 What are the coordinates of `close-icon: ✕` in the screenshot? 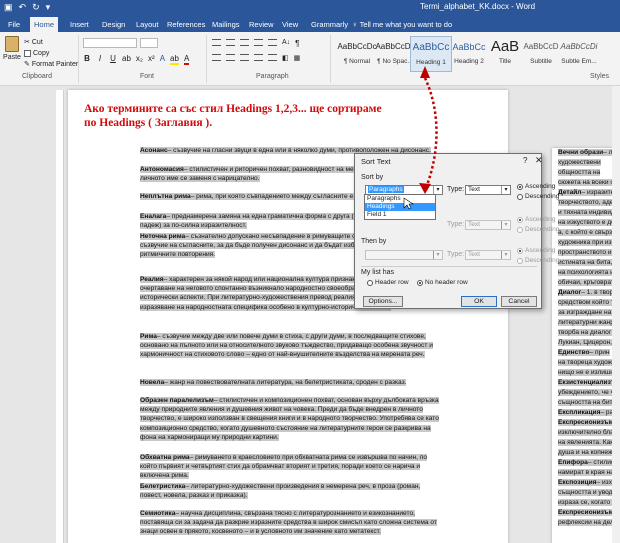 It's located at (539, 160).